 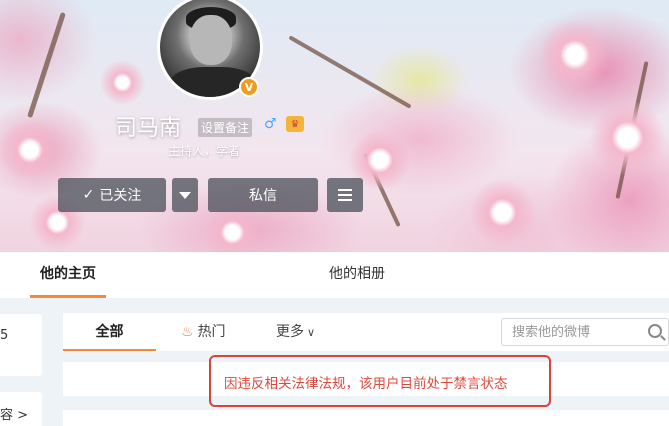 I want to click on caret-down-icon, so click(x=185, y=195).